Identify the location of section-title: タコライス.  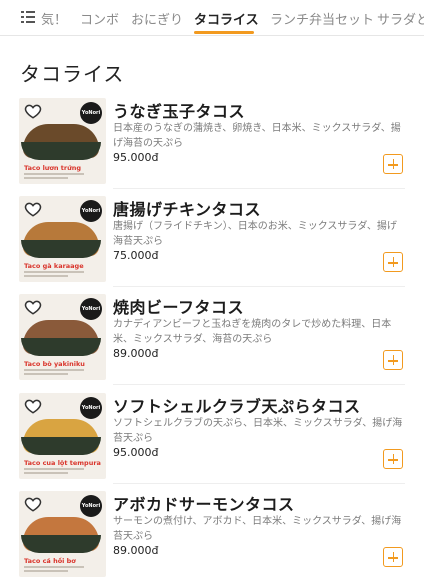
(72, 74).